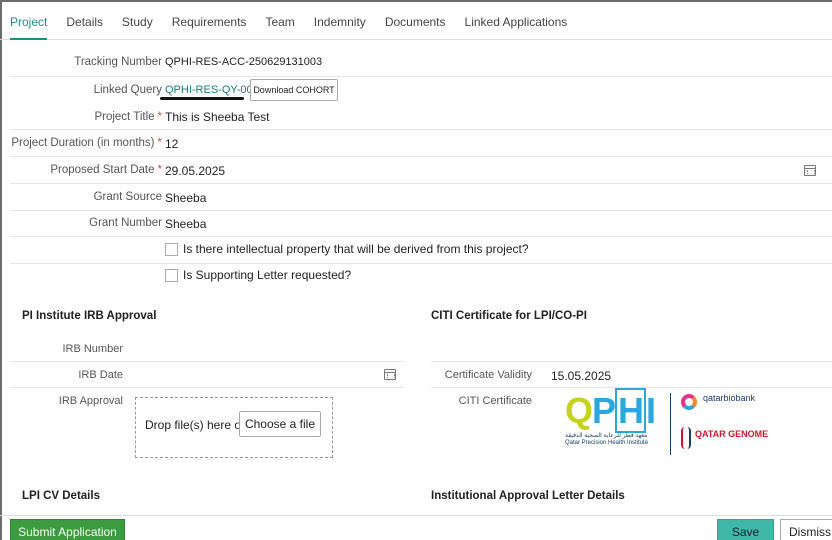  Describe the element at coordinates (86, 143) in the screenshot. I see `project-duration-label: Project Duration (in months) *` at that location.